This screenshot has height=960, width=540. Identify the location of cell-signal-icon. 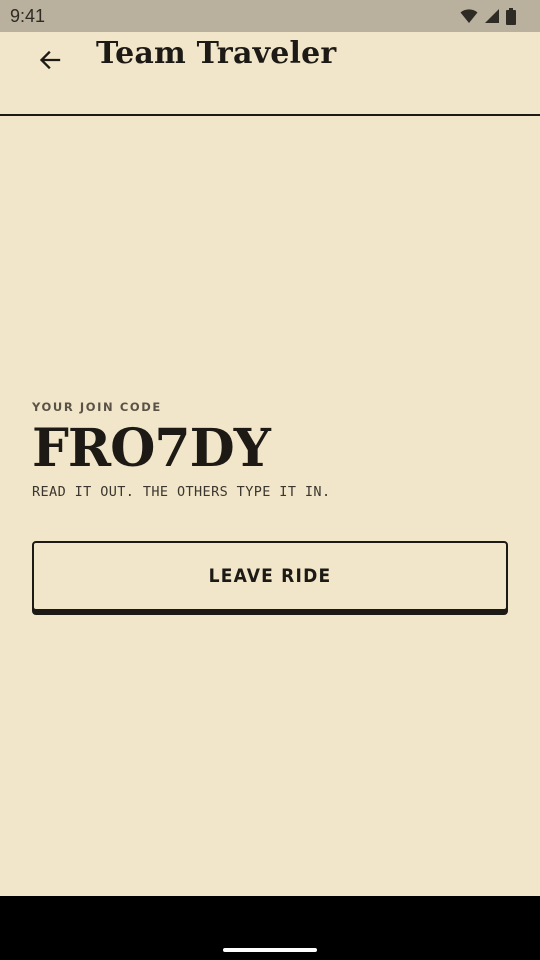
(492, 16).